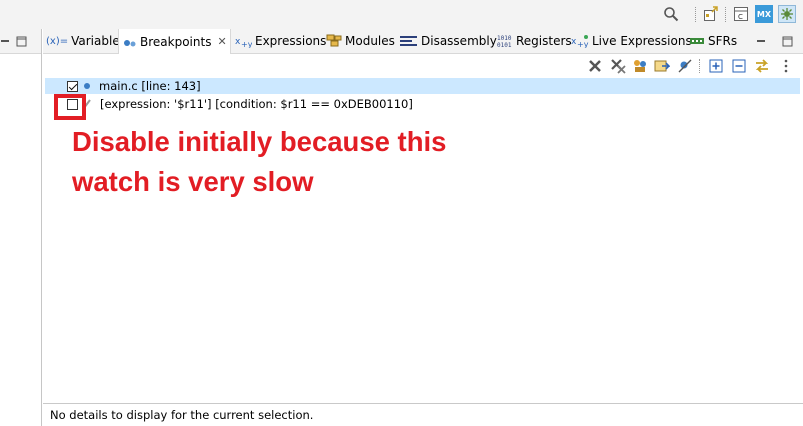 This screenshot has height=426, width=803. Describe the element at coordinates (671, 14) in the screenshot. I see `search-icon` at that location.